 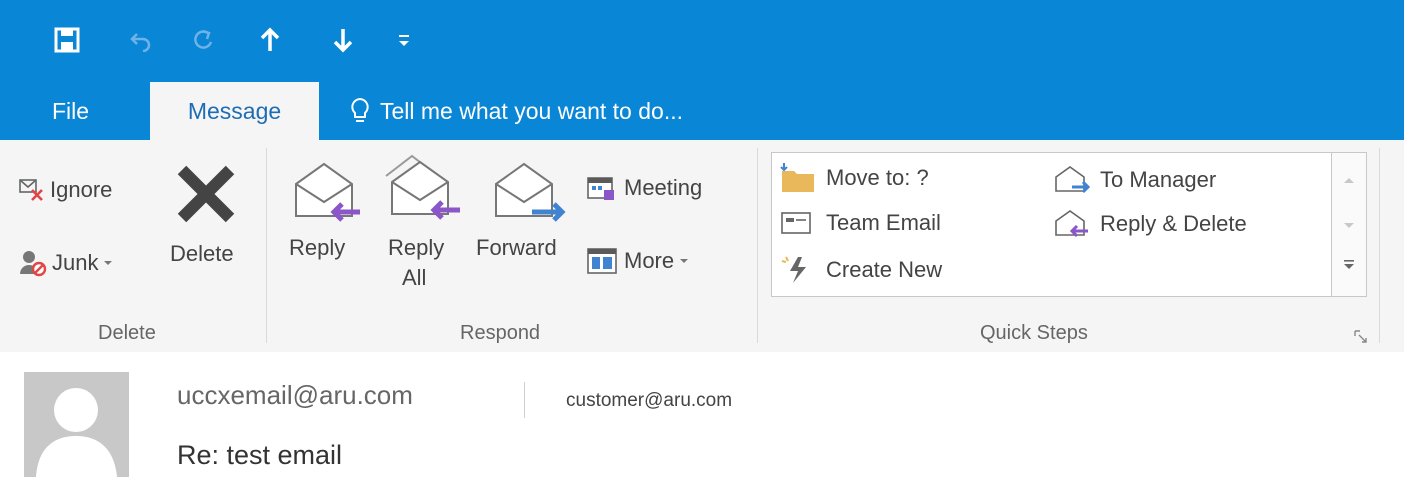 I want to click on down-arrow-icon, so click(x=343, y=40).